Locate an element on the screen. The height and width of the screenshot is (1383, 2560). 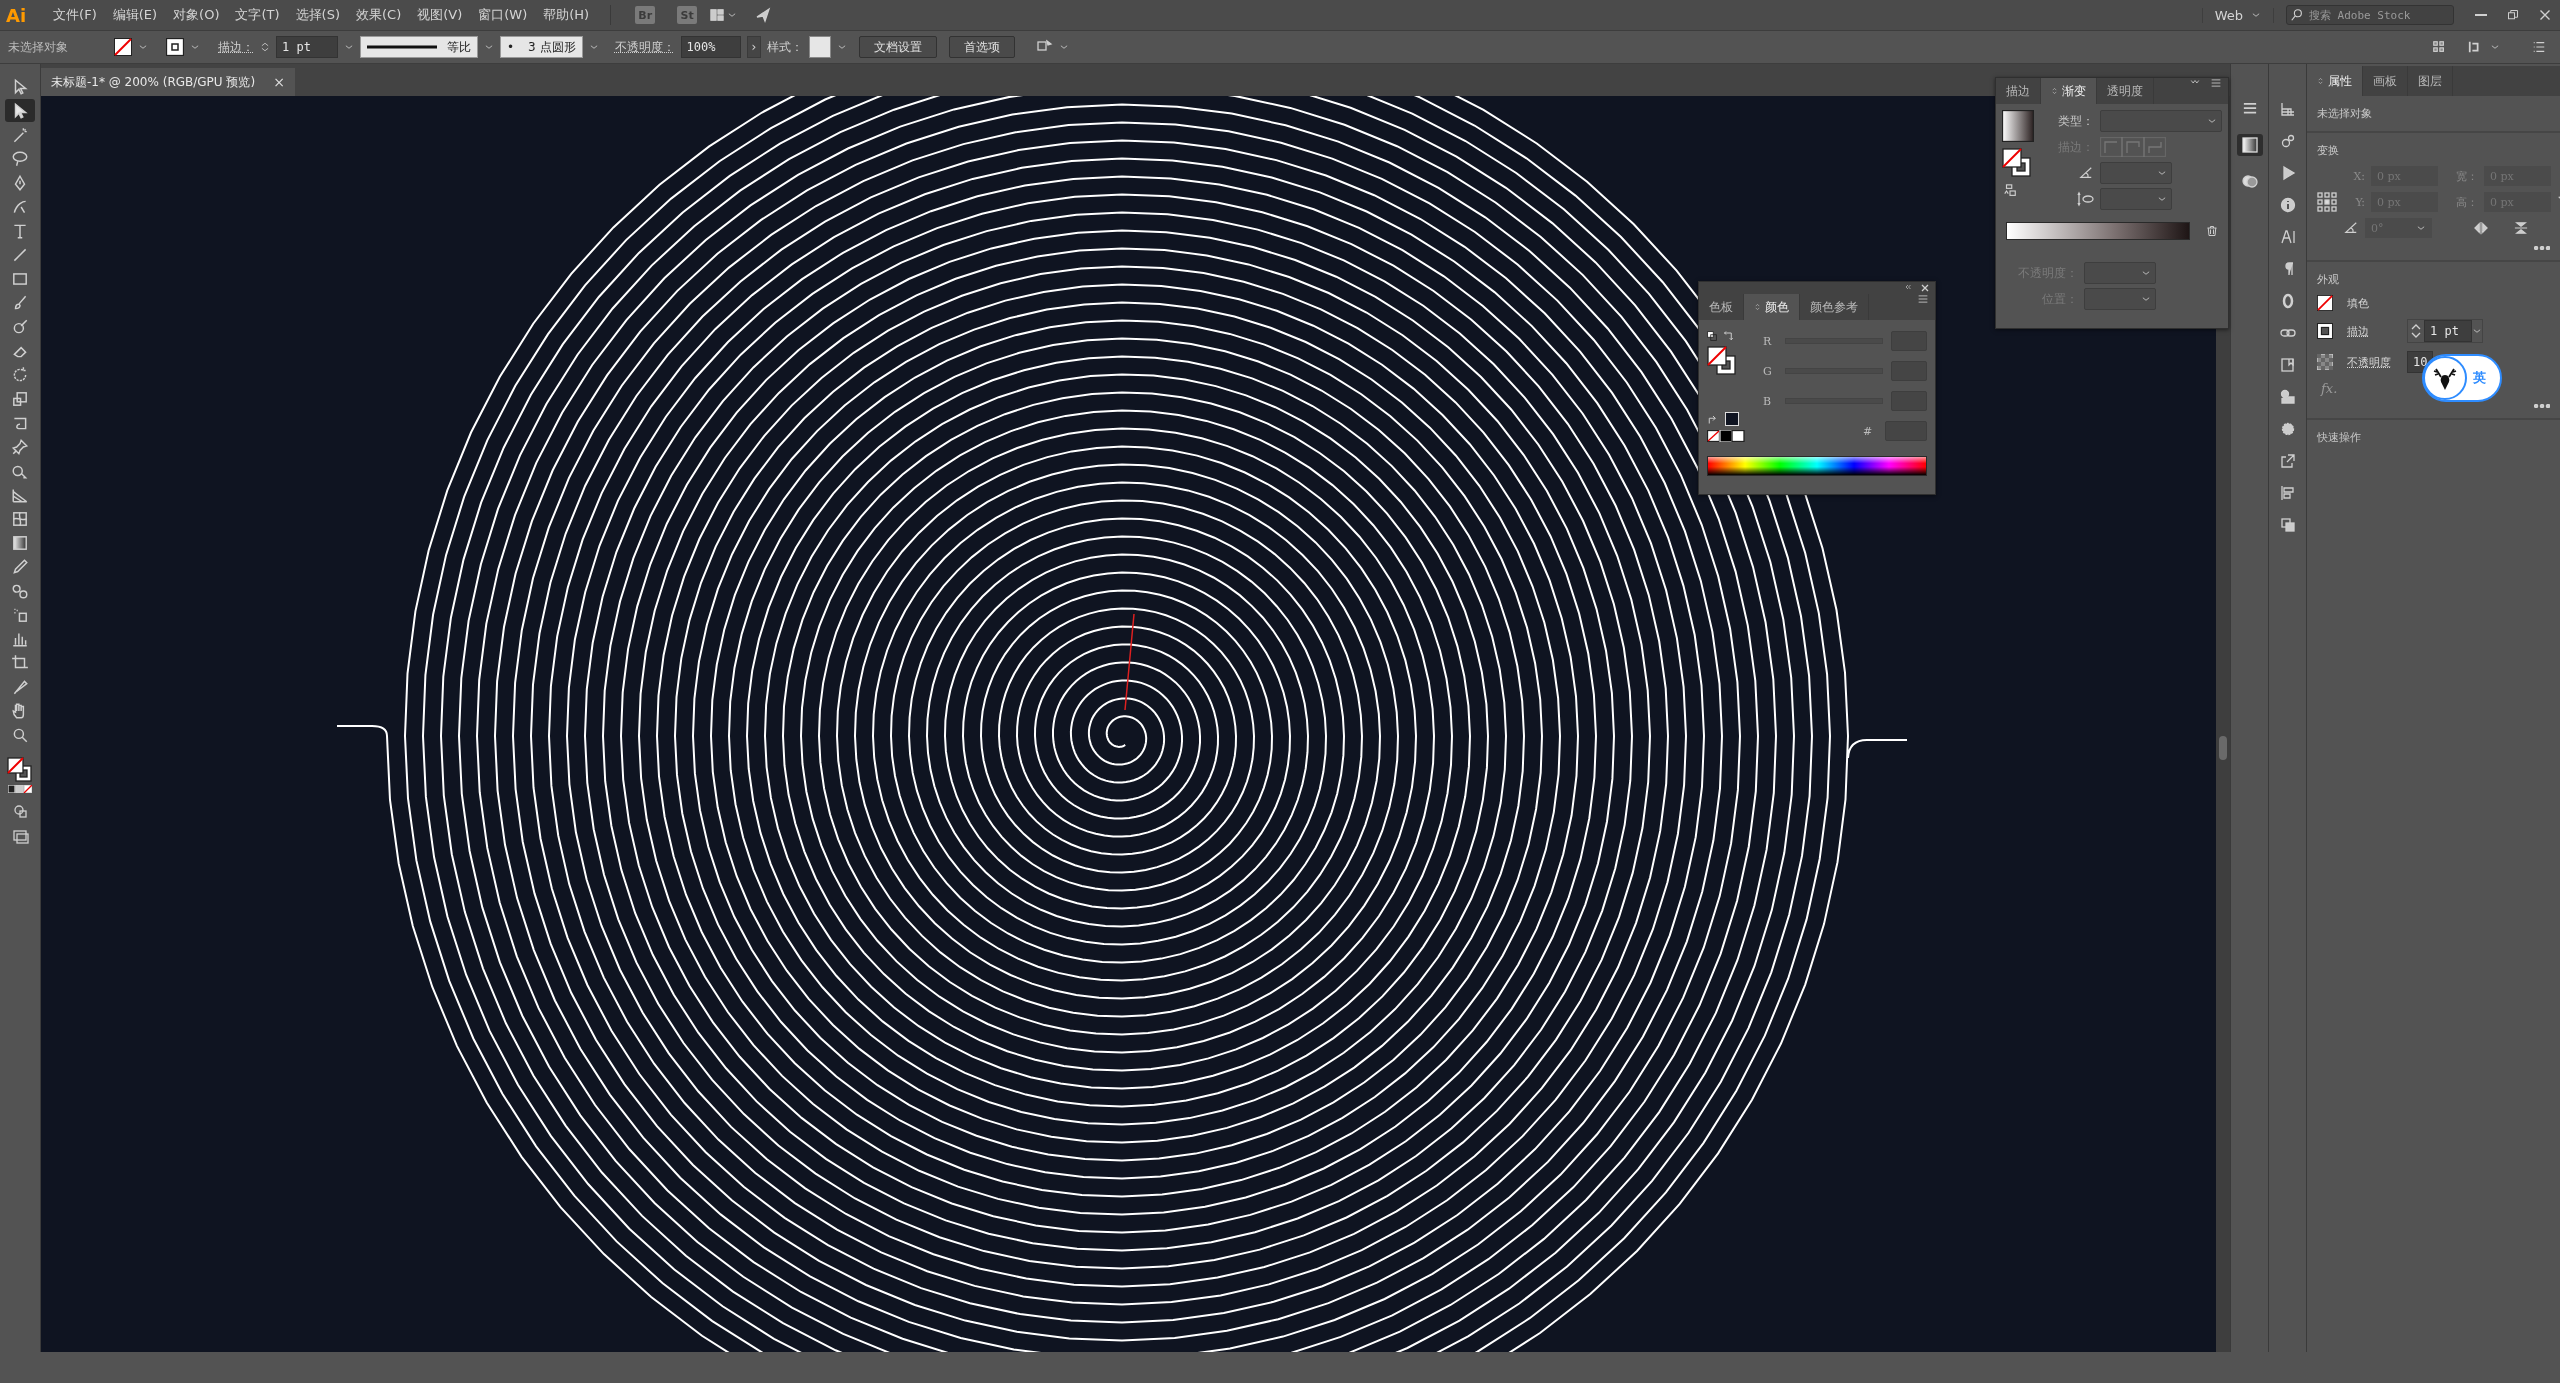
panel-button: 首选项 is located at coordinates (982, 47).